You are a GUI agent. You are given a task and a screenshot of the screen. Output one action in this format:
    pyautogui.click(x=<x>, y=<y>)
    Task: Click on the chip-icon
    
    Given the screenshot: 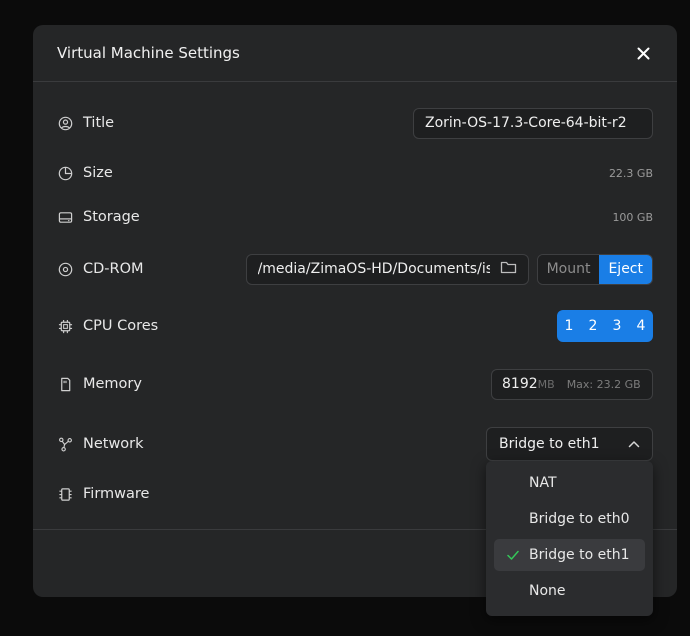 What is the action you would take?
    pyautogui.click(x=65, y=494)
    